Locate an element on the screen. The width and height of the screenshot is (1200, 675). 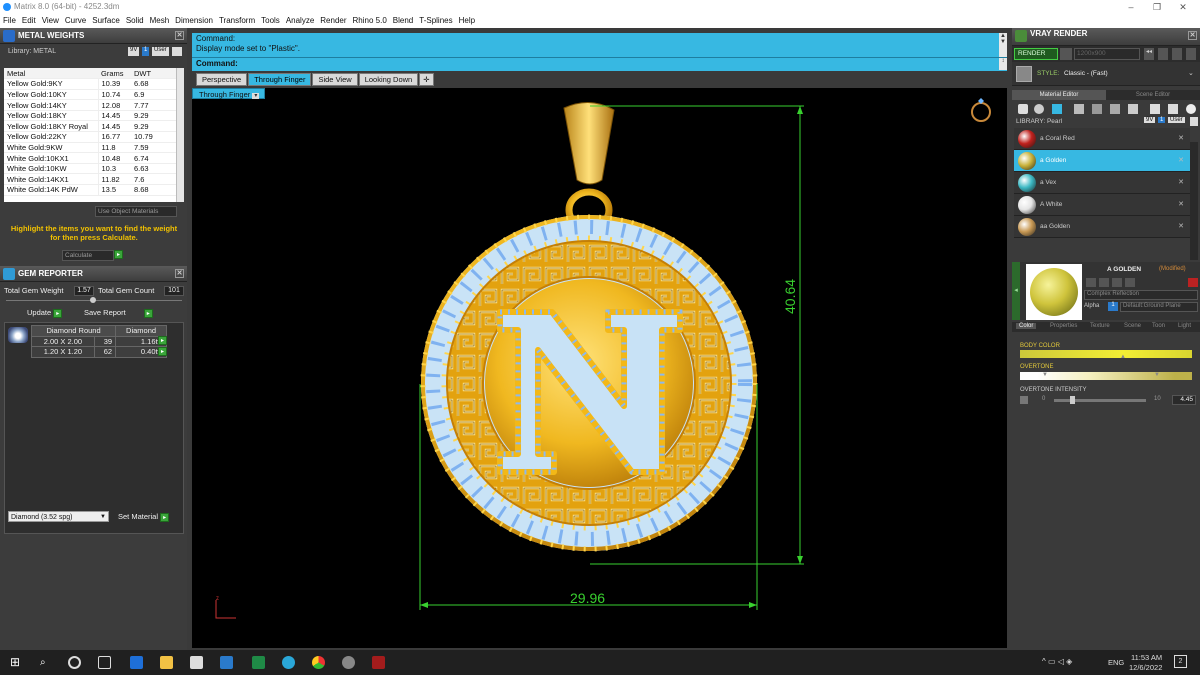
metal-table-scrollbar is located at coordinates (180, 135).